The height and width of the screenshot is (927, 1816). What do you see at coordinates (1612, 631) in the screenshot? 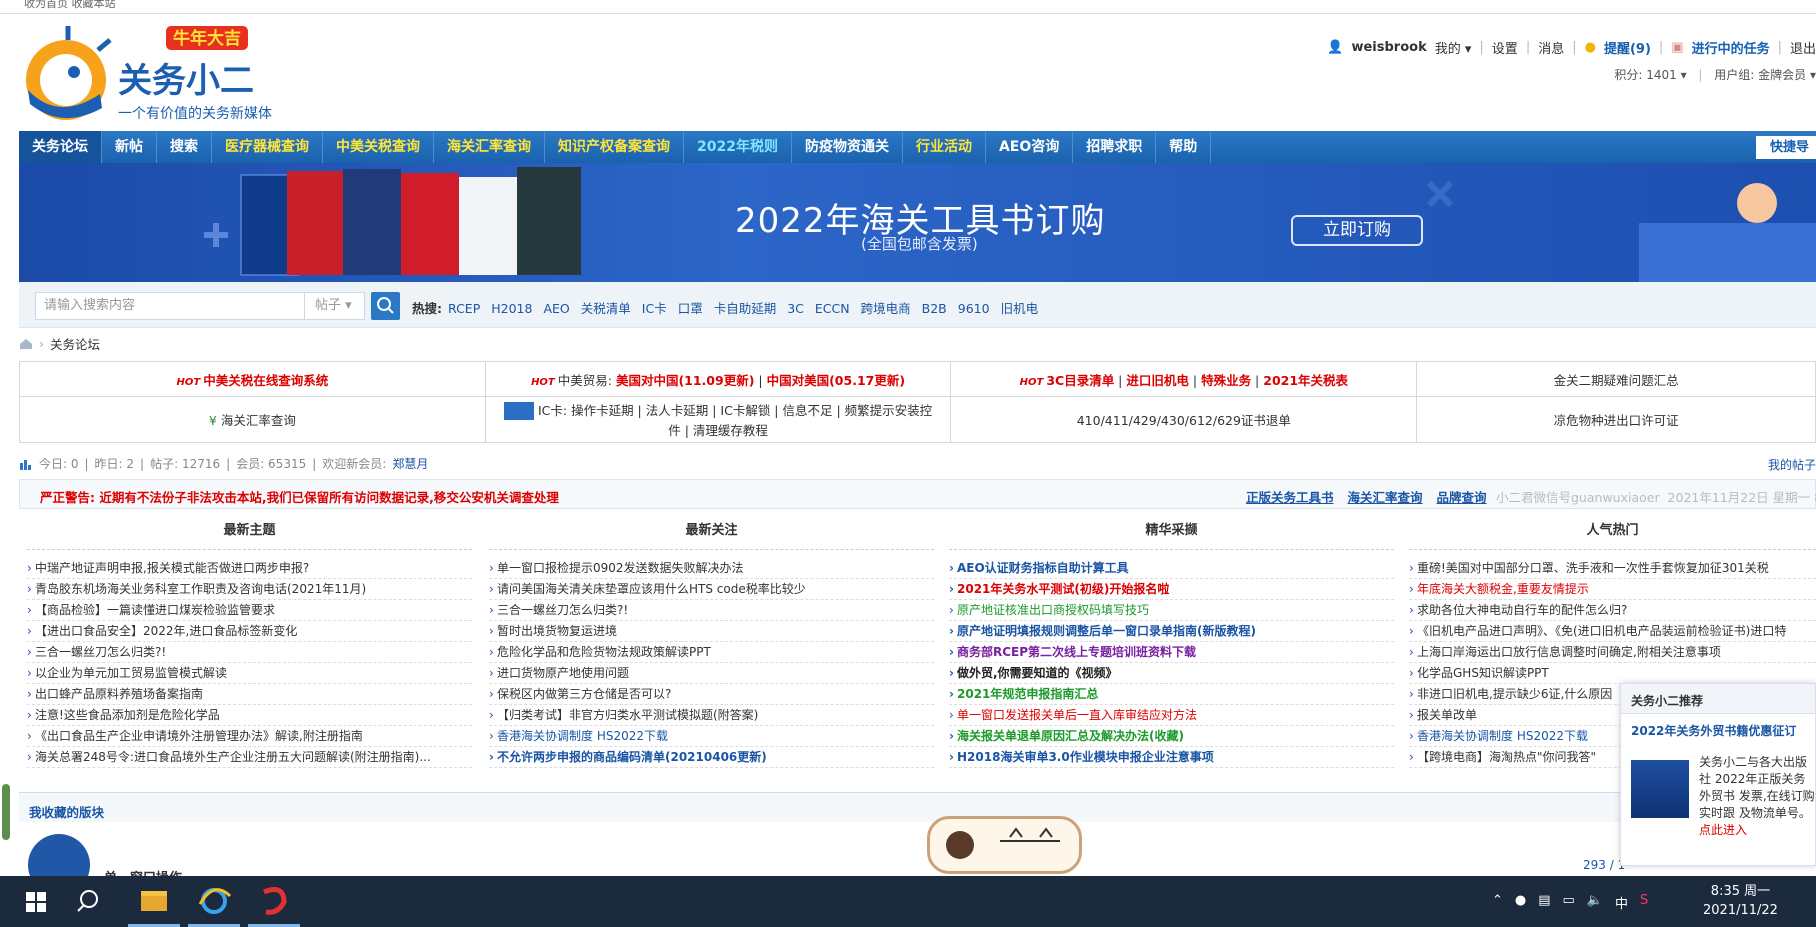
I see `topic-link: 《旧机电产品进口声明》、《免(进口旧机电产品装运前检验证书)进口特` at bounding box center [1612, 631].